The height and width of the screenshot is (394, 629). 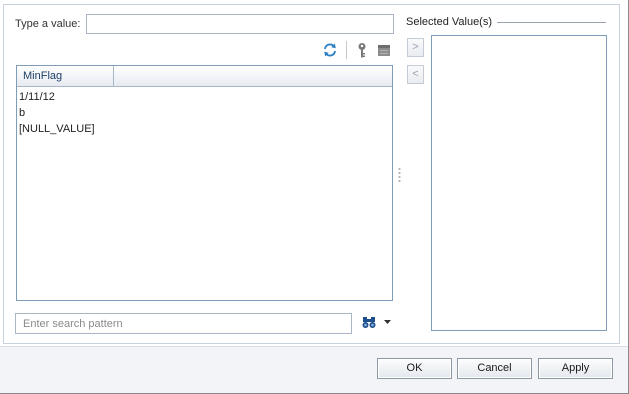 I want to click on list-rows: 1/11/12 b [NULL_VALUE], so click(x=57, y=113).